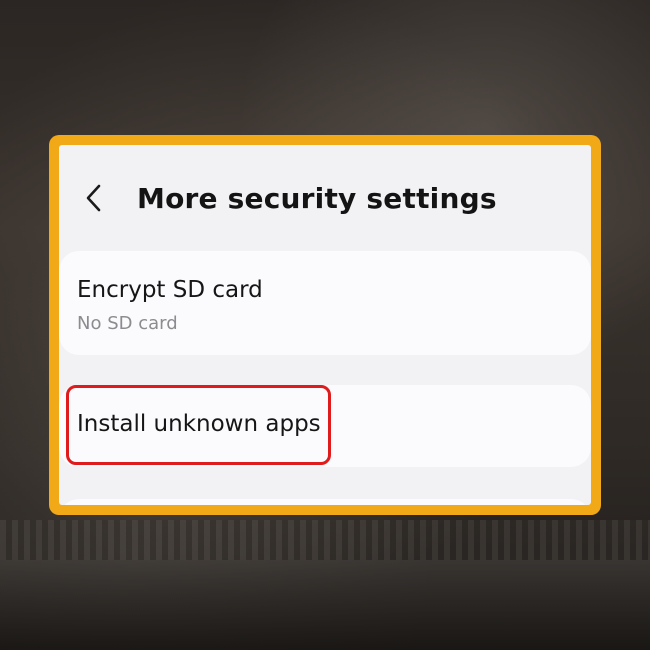 This screenshot has height=650, width=650. I want to click on background-field, so click(325, 605).